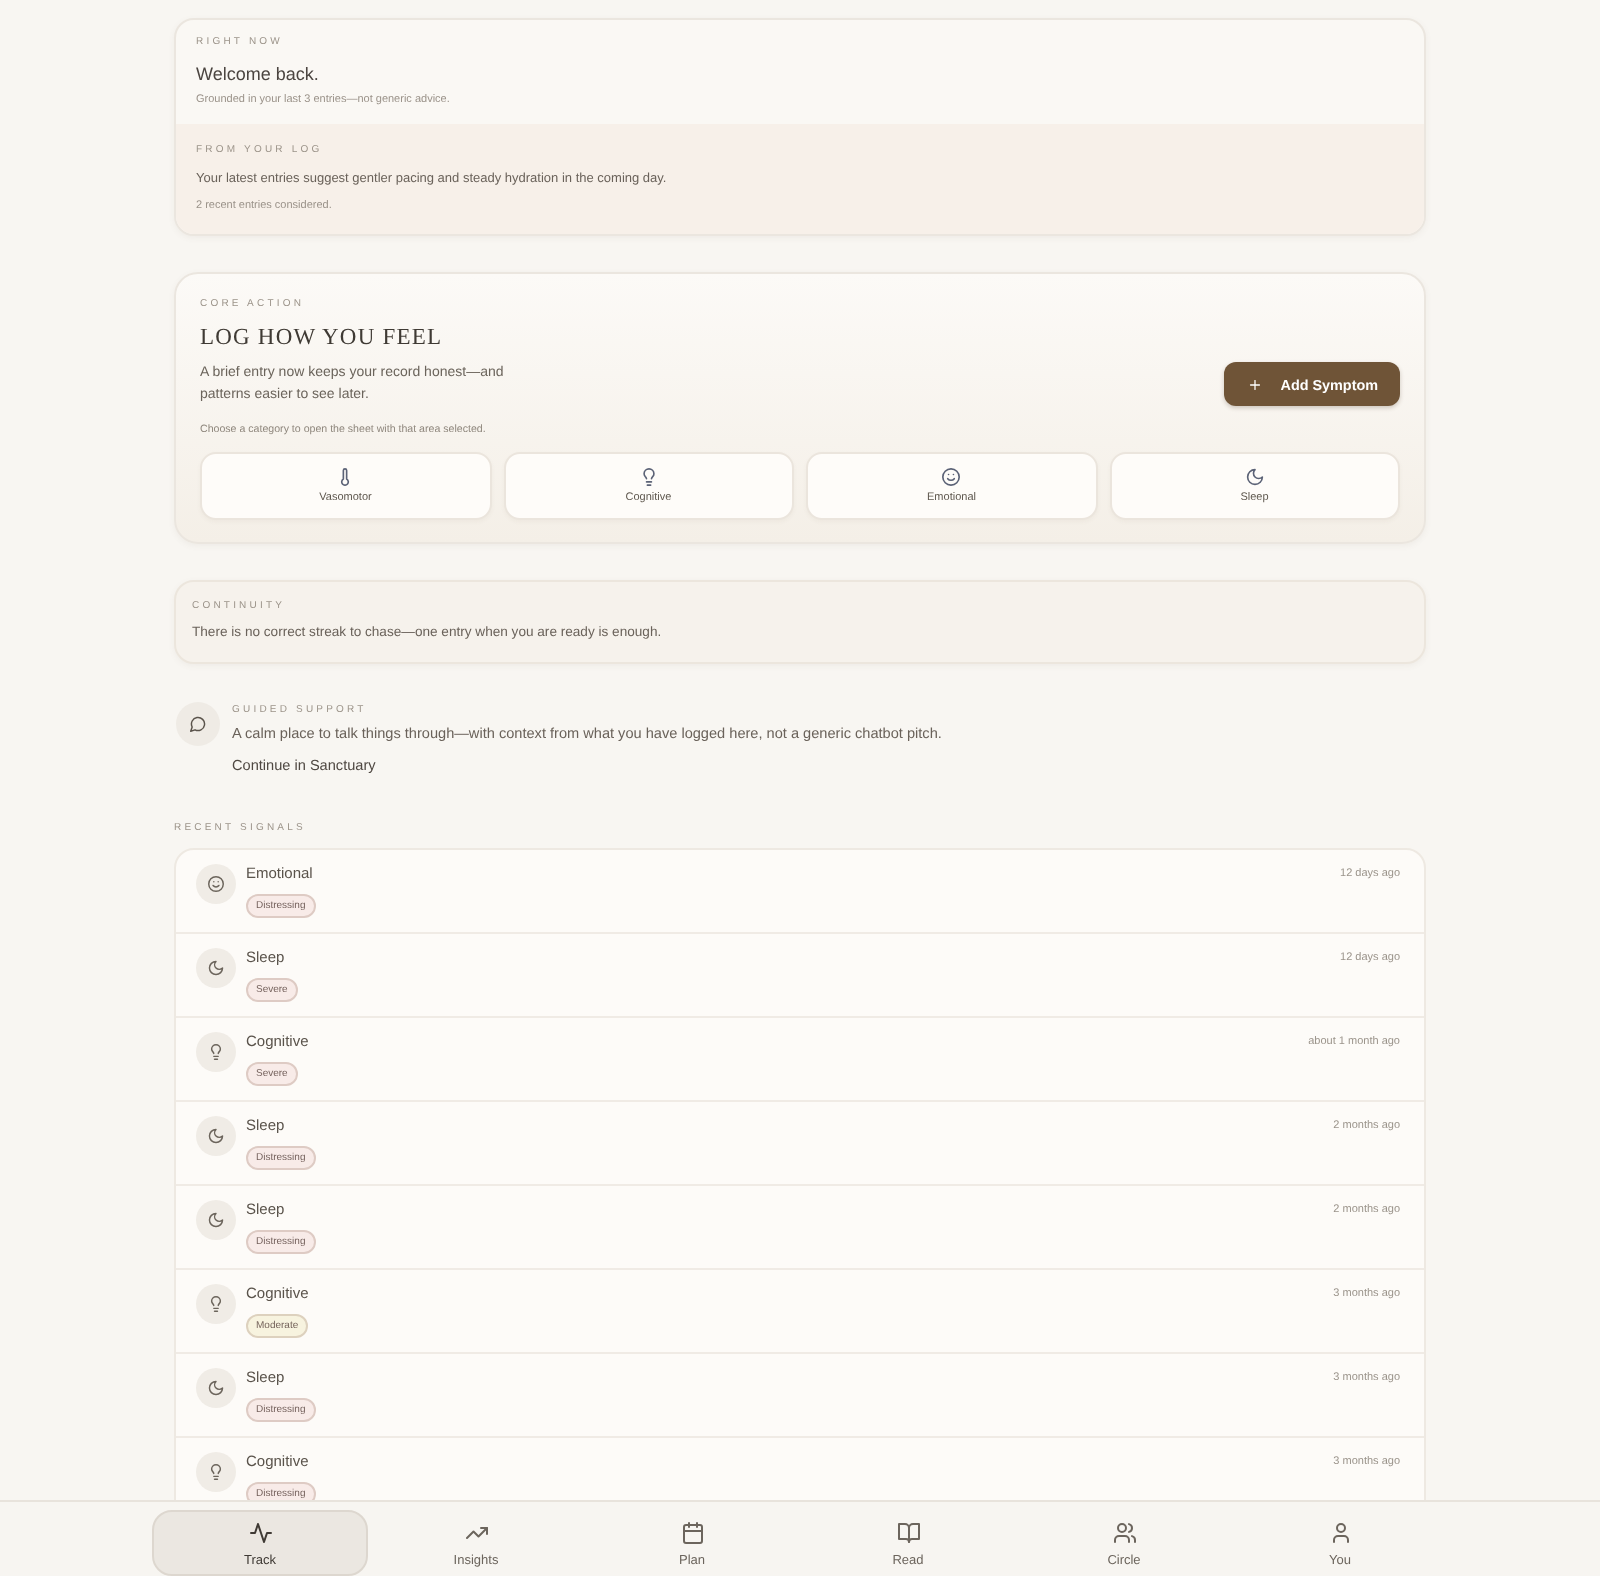 The image size is (1600, 1576). Describe the element at coordinates (322, 339) in the screenshot. I see `core-action-title: LOG HOW YOU FEEL` at that location.